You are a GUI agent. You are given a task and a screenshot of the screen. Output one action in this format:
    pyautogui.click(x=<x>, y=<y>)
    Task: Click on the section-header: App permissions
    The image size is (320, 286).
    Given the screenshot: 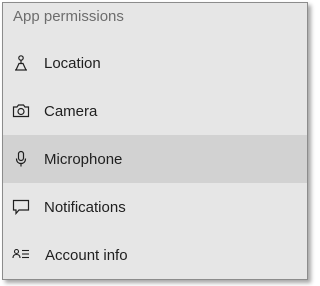 What is the action you would take?
    pyautogui.click(x=68, y=16)
    